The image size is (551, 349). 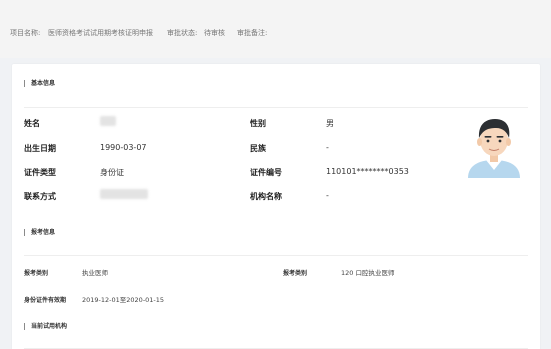 What do you see at coordinates (40, 172) in the screenshot?
I see `id-type-label: 证件类型` at bounding box center [40, 172].